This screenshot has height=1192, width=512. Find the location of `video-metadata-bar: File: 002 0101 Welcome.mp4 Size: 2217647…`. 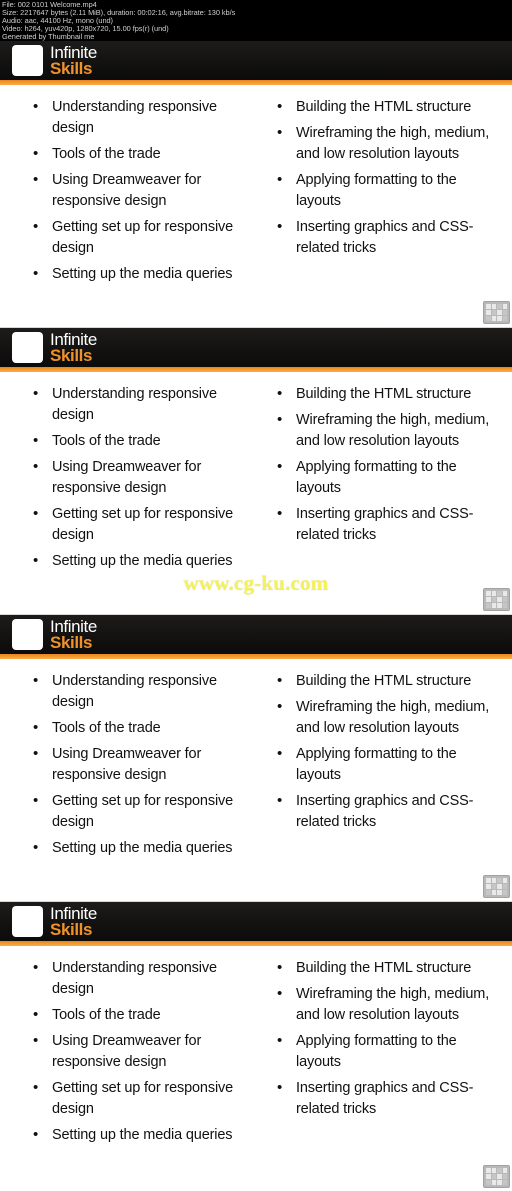

video-metadata-bar: File: 002 0101 Welcome.mp4 Size: 2217647… is located at coordinates (256, 20).